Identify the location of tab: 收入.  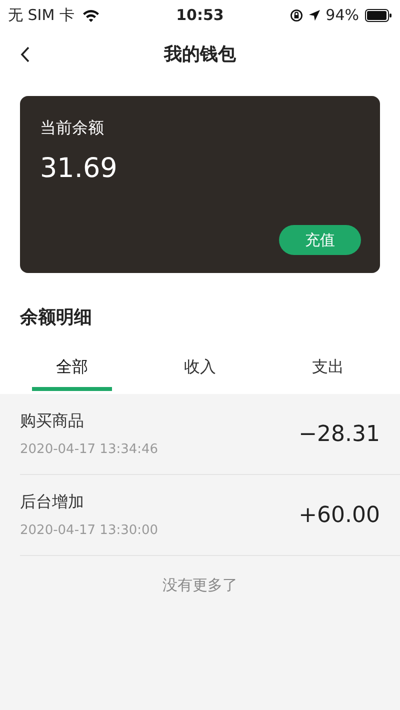
(200, 369).